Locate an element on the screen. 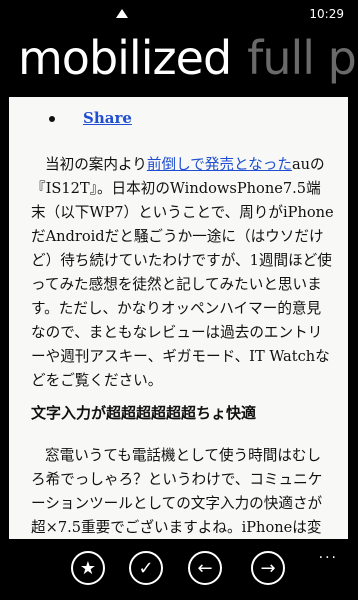 This screenshot has height=600, width=358. pivot-item-full: full p is located at coordinates (302, 58).